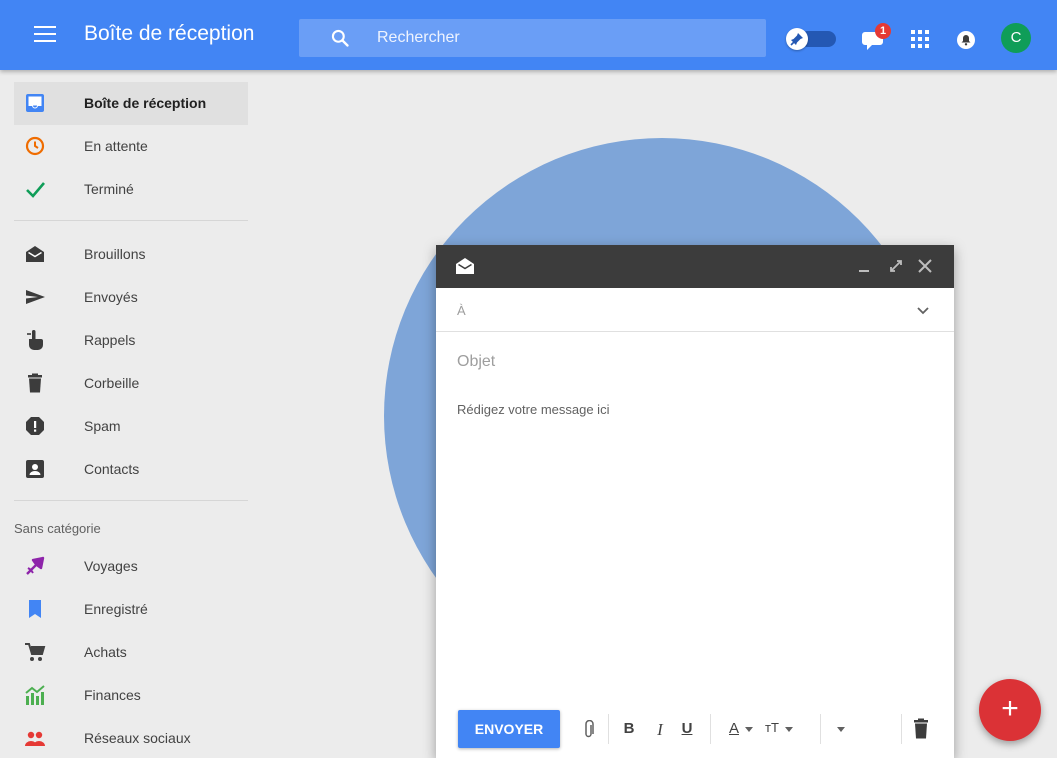  What do you see at coordinates (57, 528) in the screenshot?
I see `section-label: Sans catégorie` at bounding box center [57, 528].